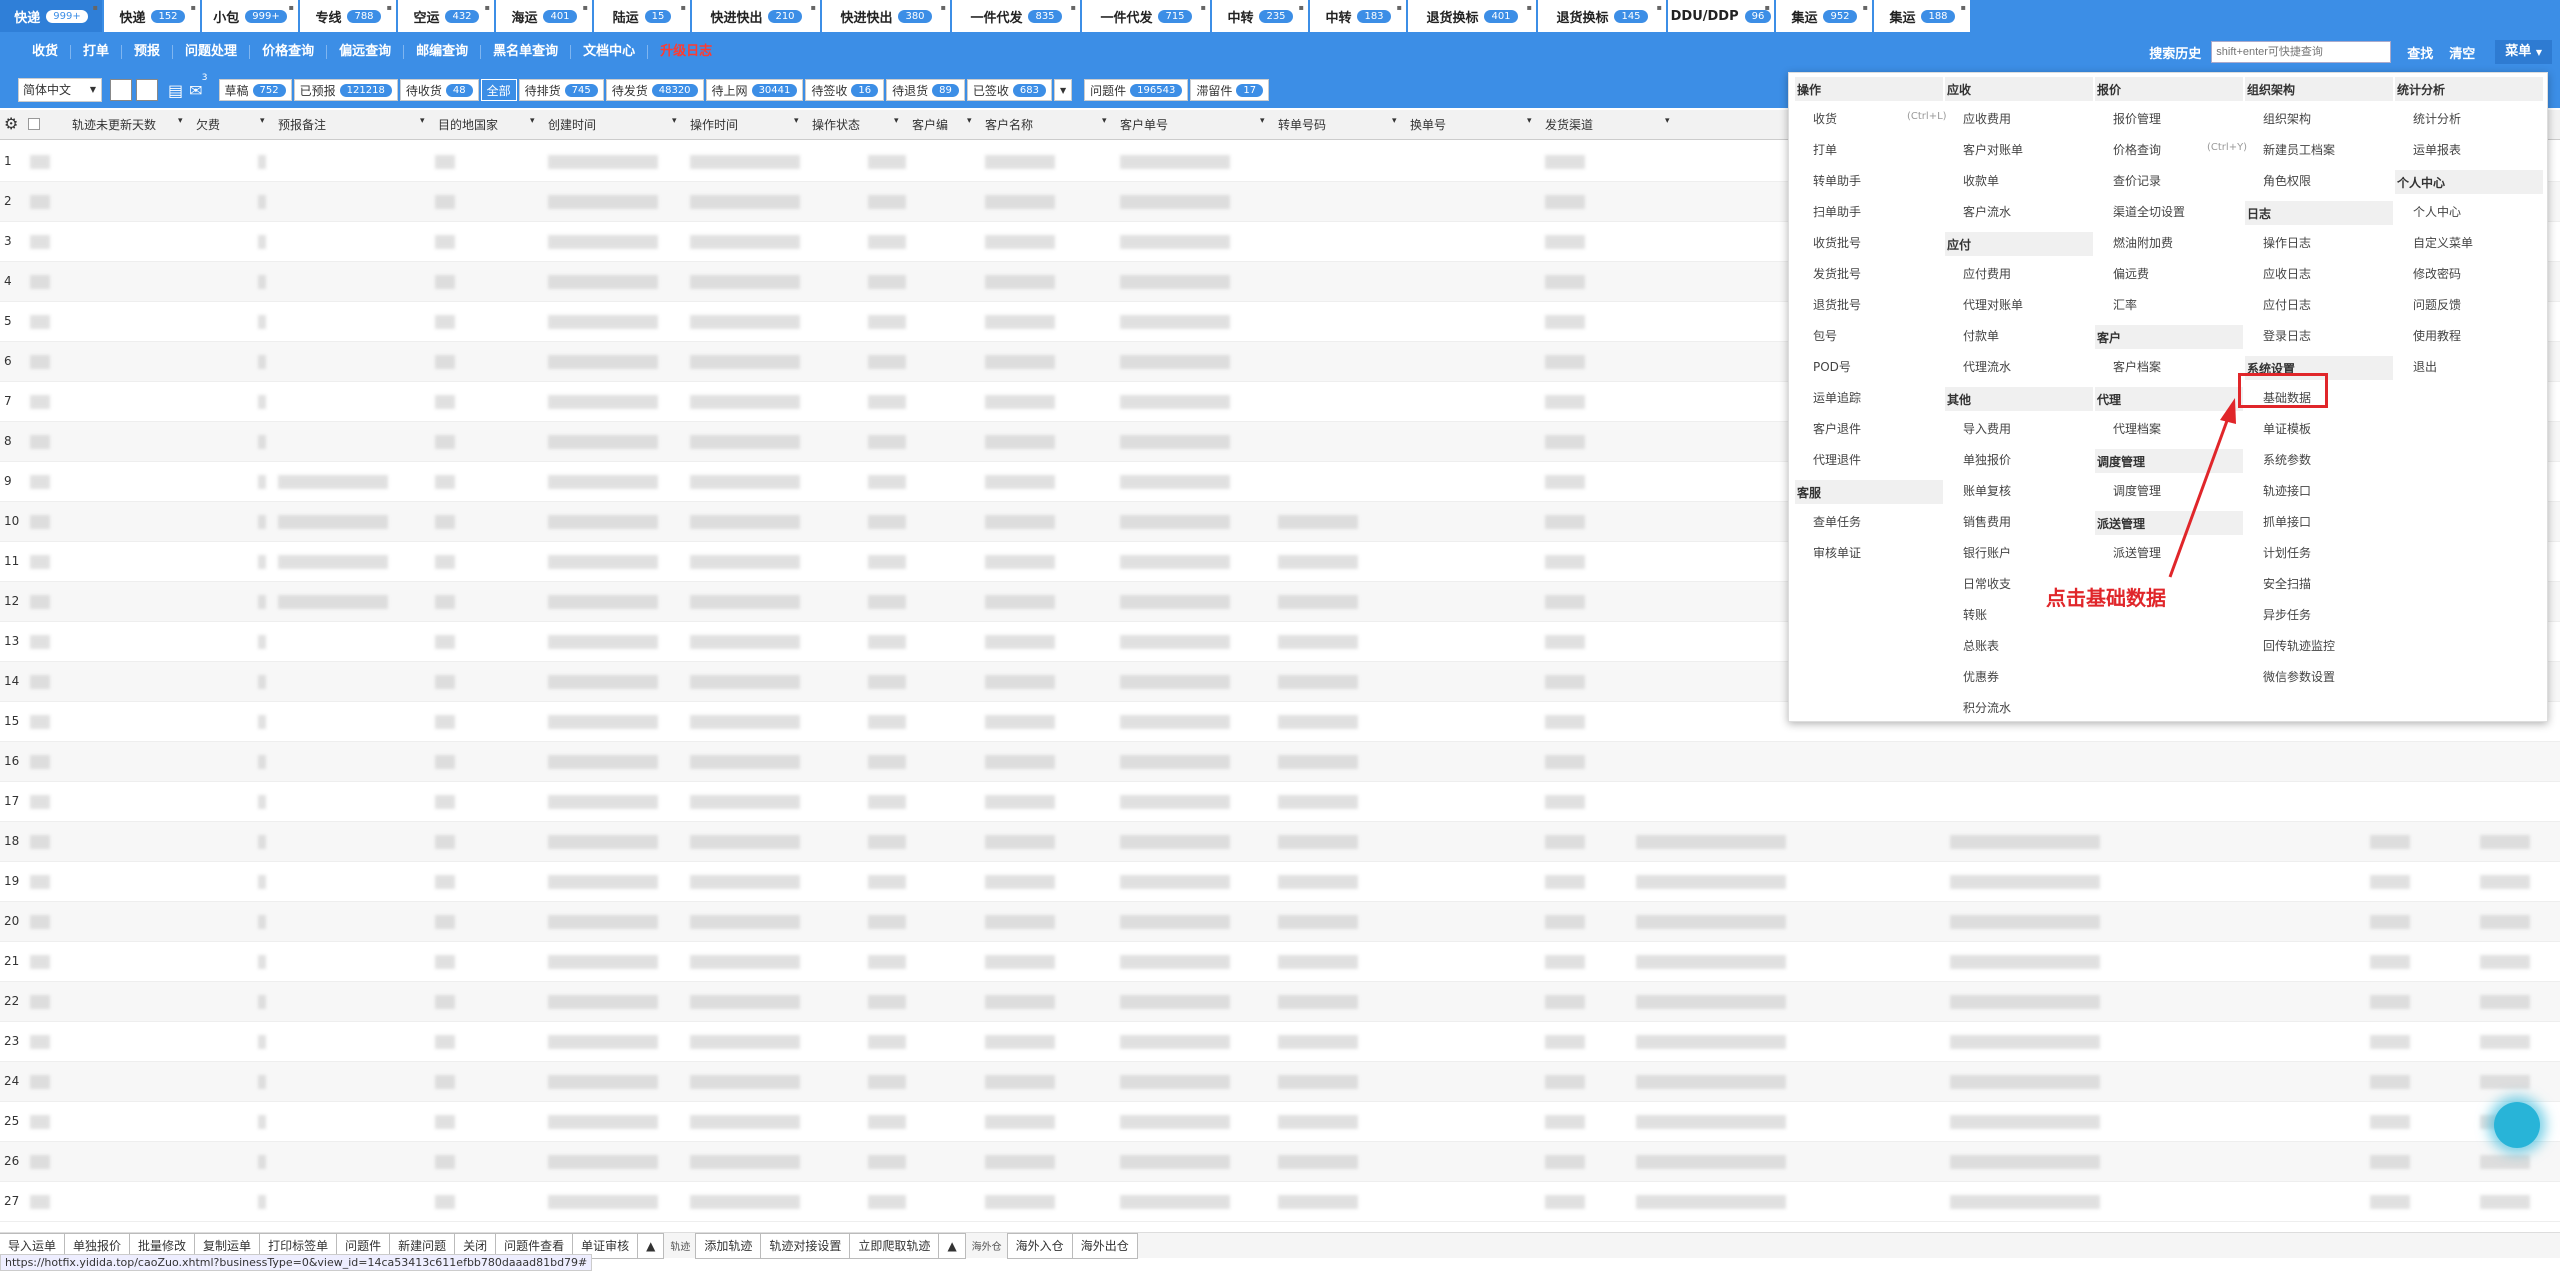  What do you see at coordinates (728, 1245) in the screenshot?
I see `track-button-0: 添加轨迹` at bounding box center [728, 1245].